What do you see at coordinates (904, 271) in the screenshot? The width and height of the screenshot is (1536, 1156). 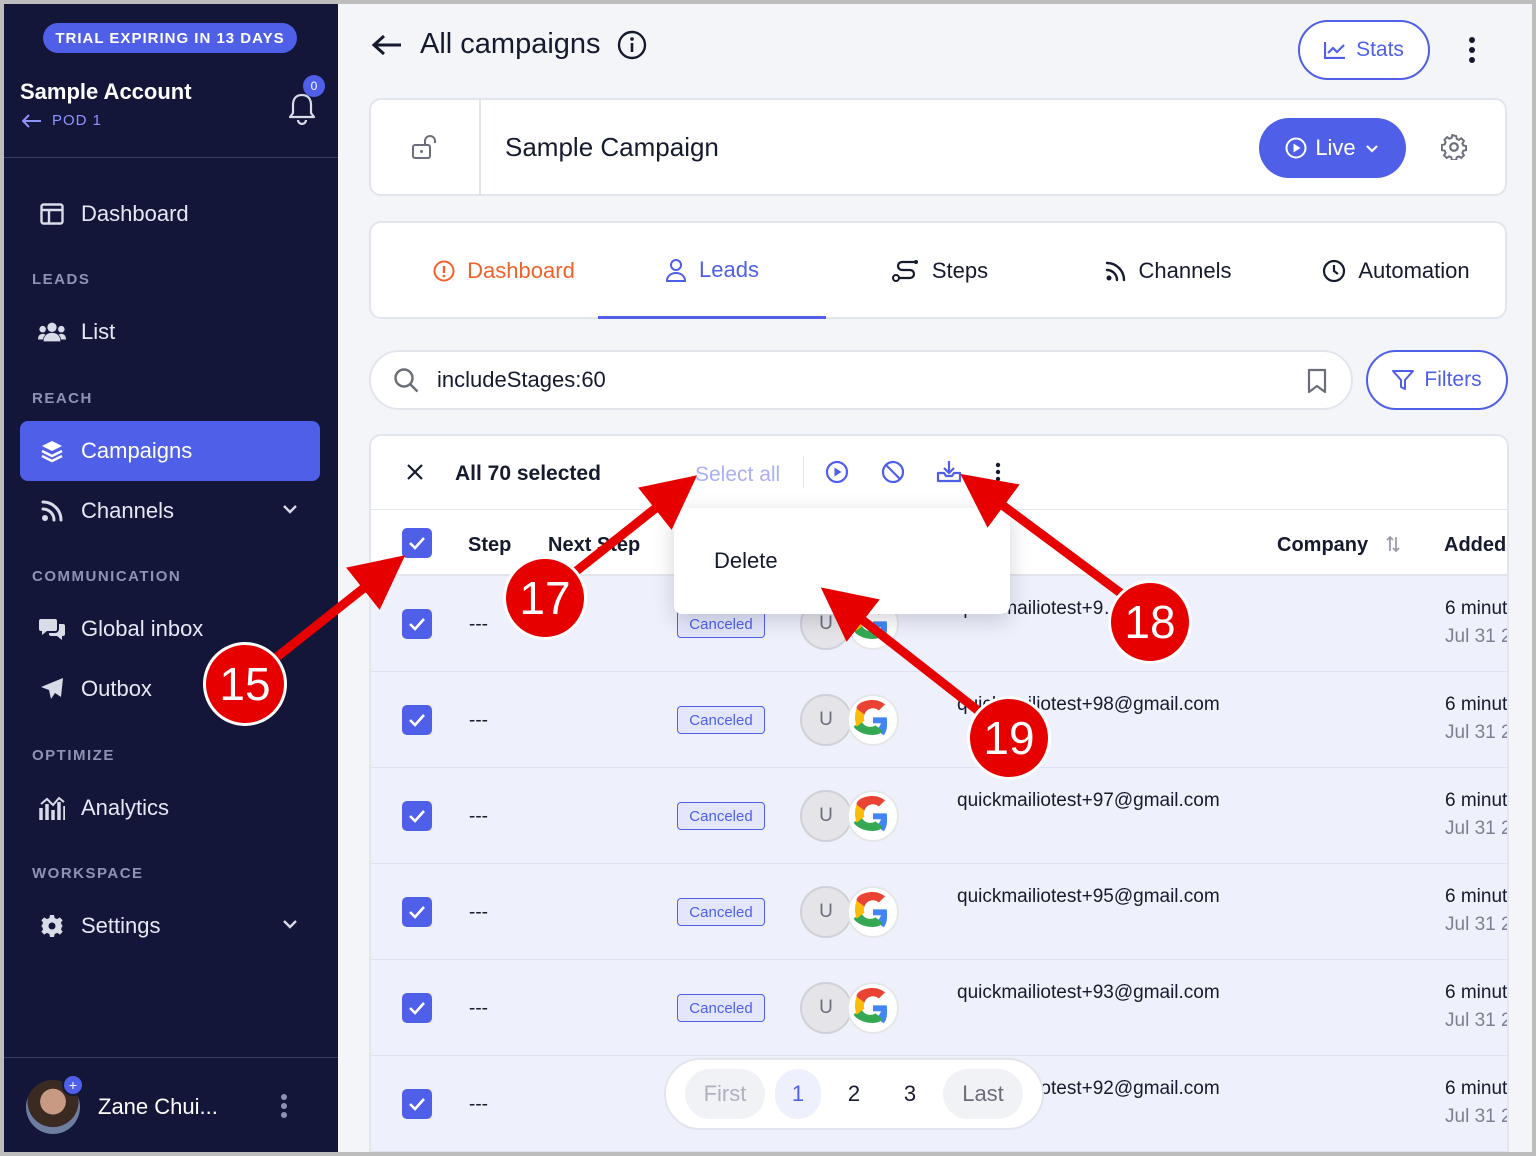 I see `route-icon` at bounding box center [904, 271].